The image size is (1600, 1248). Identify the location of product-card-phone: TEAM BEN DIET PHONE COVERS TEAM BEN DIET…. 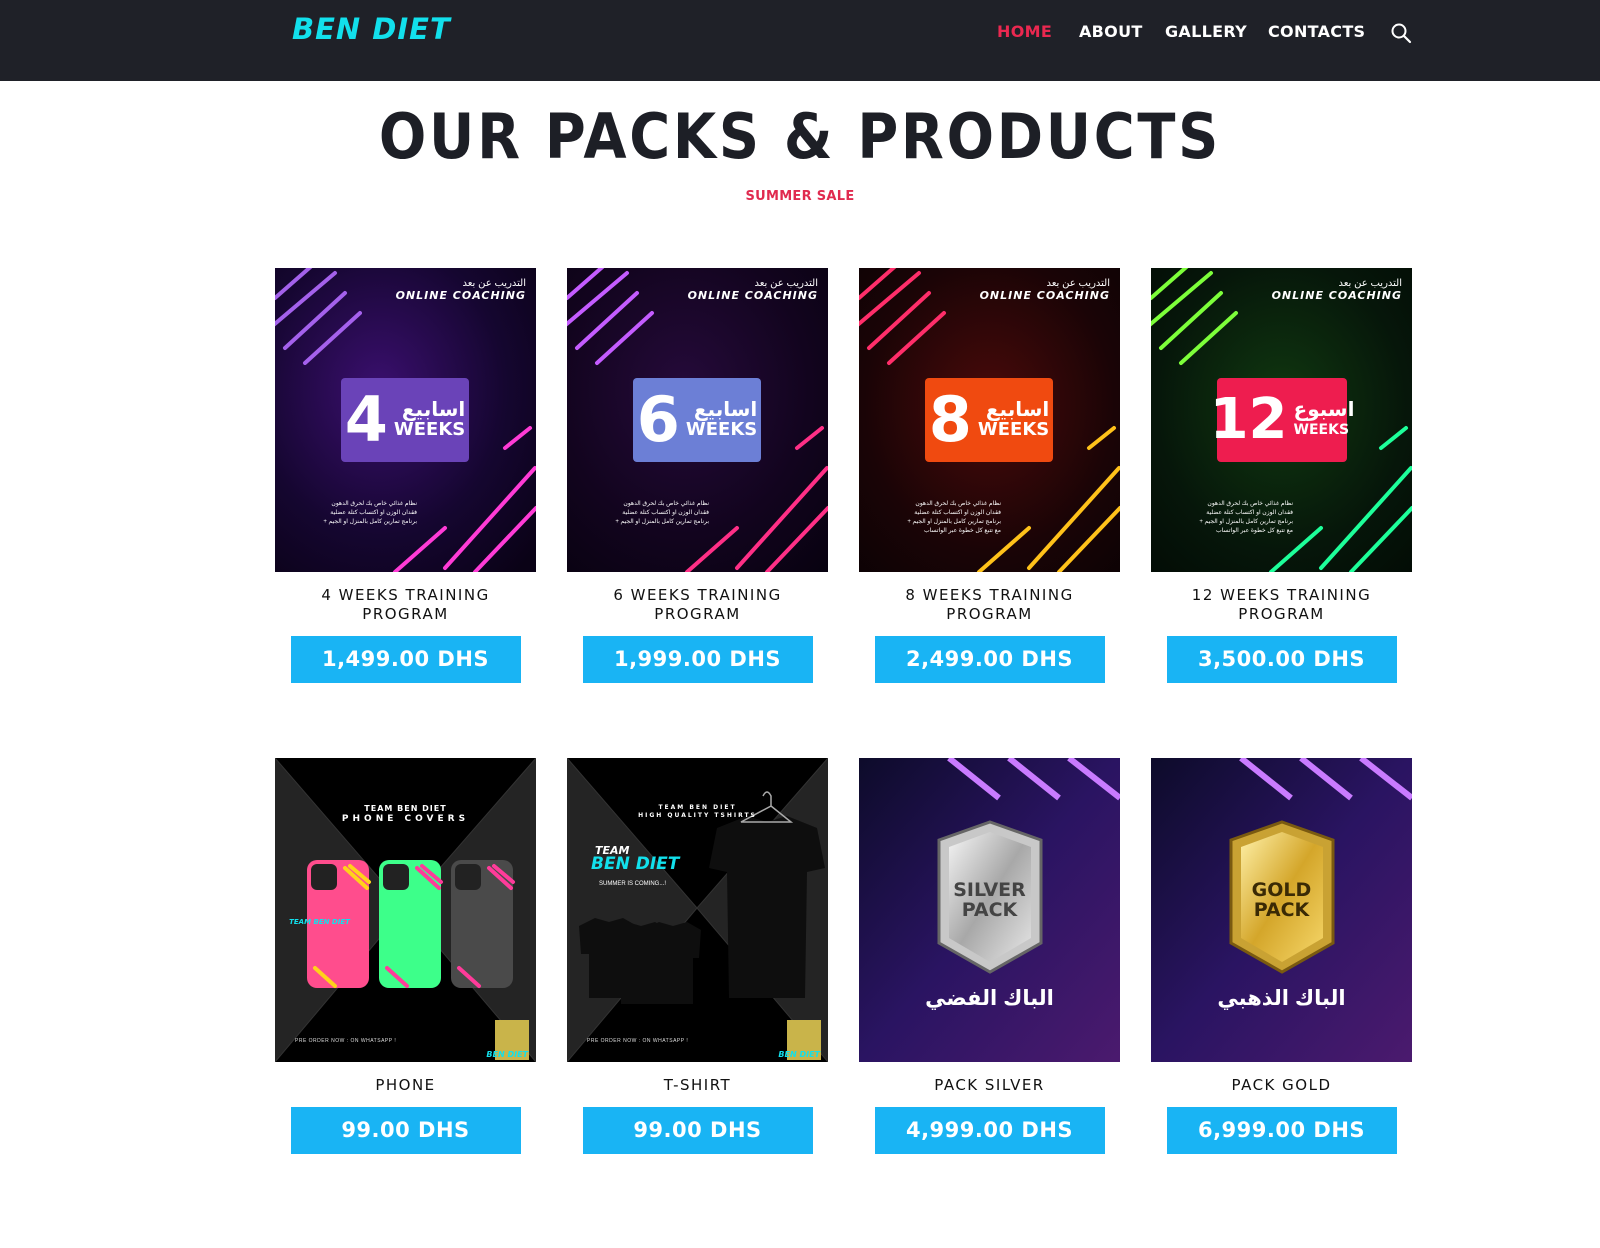
(405, 956).